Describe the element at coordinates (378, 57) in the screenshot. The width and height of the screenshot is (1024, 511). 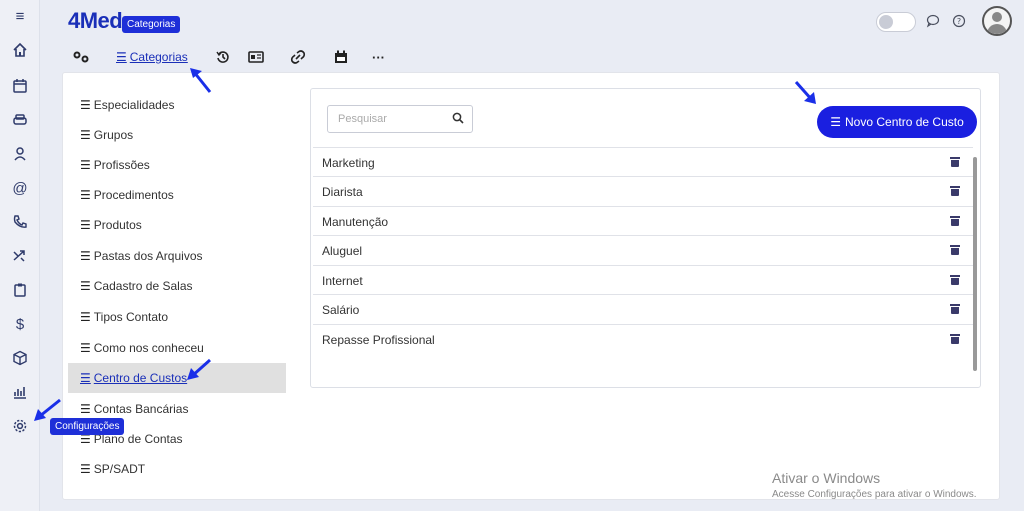
I see `more-options-icon: ···` at that location.